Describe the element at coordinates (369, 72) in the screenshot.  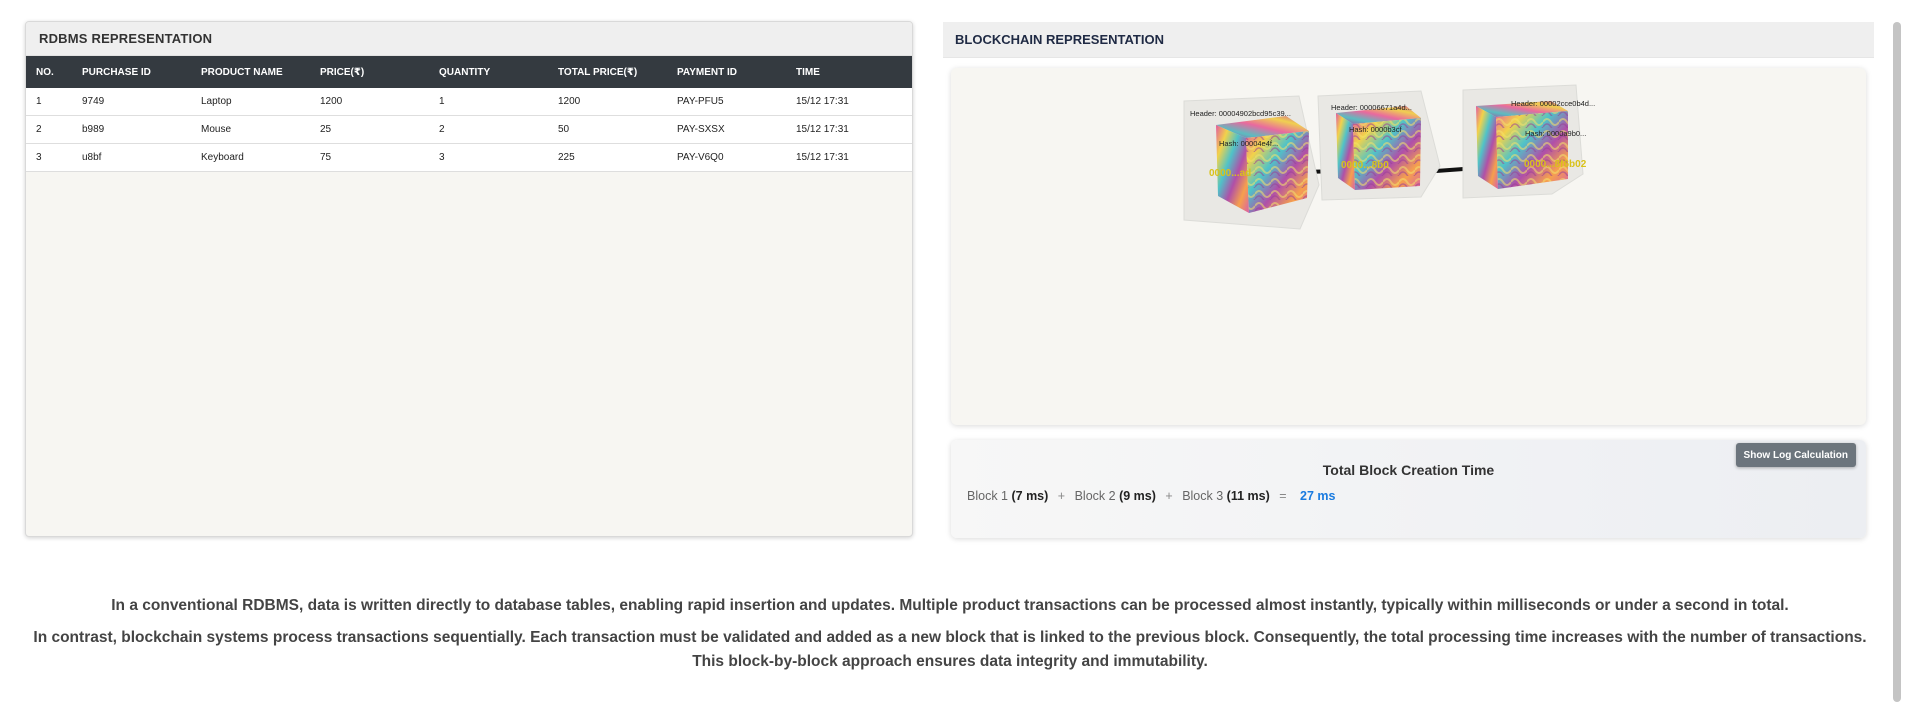
I see `column-header-price: PRICE(₹)` at that location.